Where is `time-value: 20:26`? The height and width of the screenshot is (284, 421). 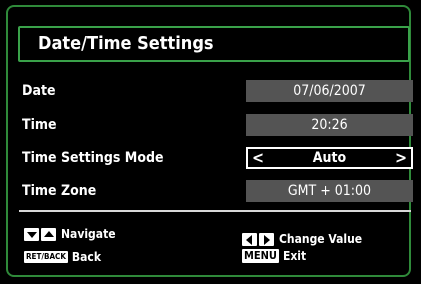
time-value: 20:26 is located at coordinates (329, 125).